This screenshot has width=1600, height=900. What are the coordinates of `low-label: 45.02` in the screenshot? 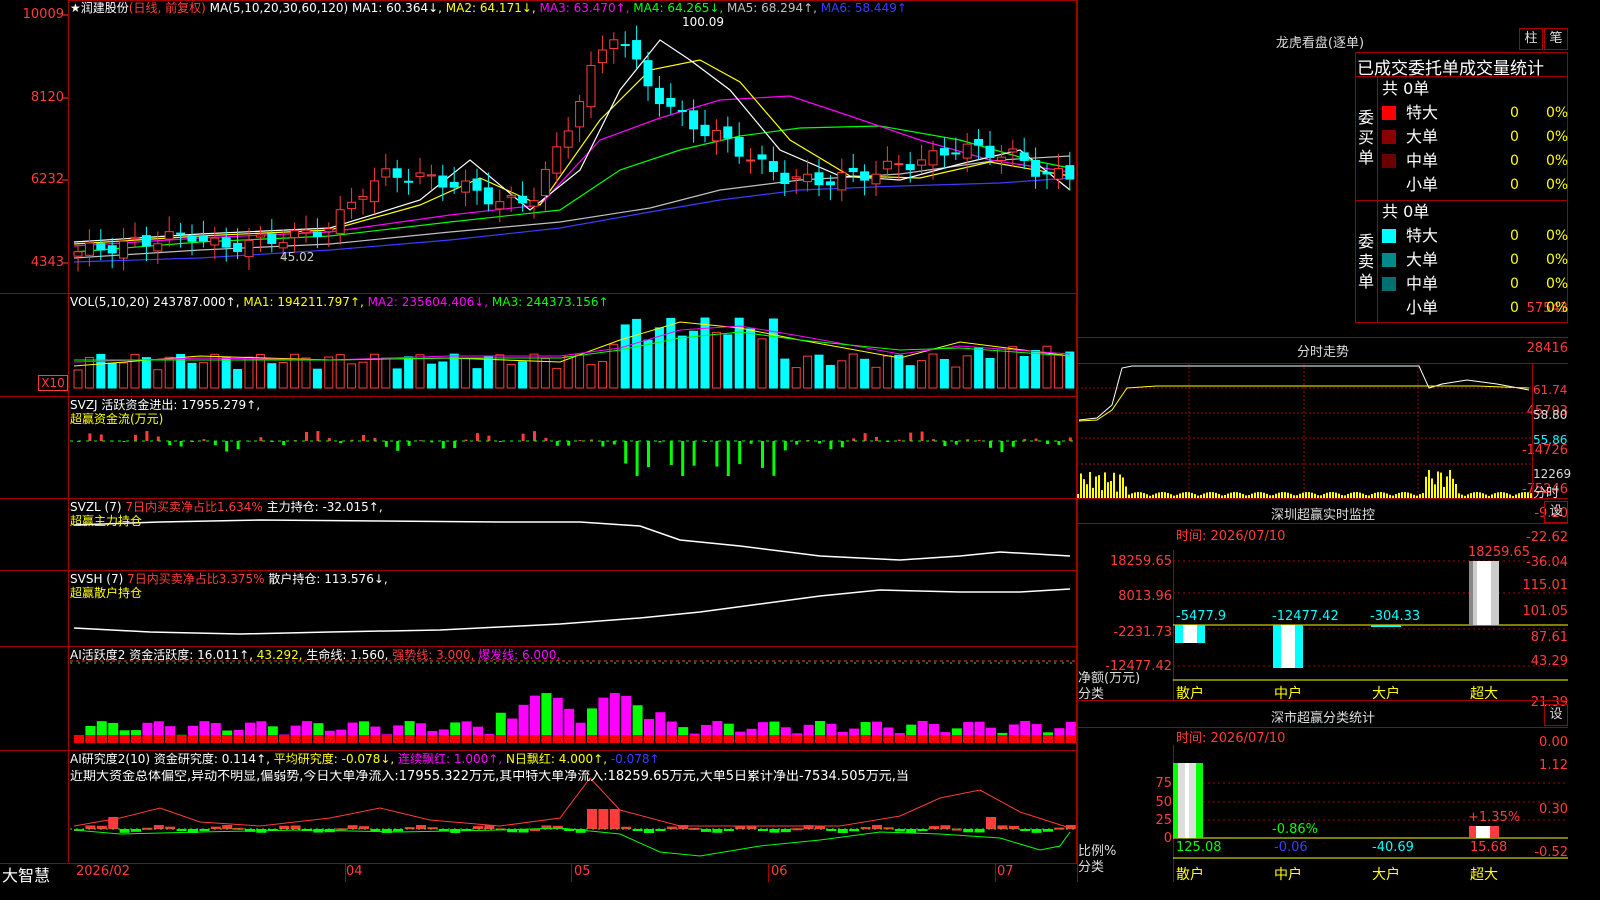 It's located at (297, 257).